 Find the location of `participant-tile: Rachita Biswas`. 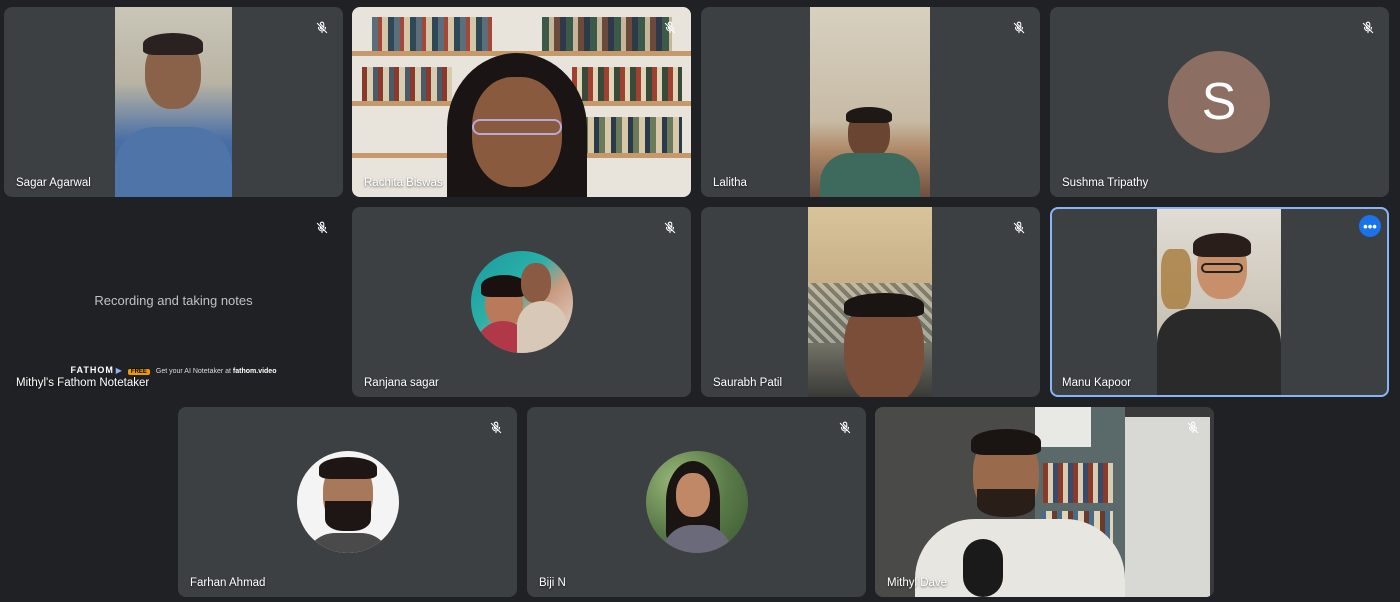

participant-tile: Rachita Biswas is located at coordinates (521, 102).